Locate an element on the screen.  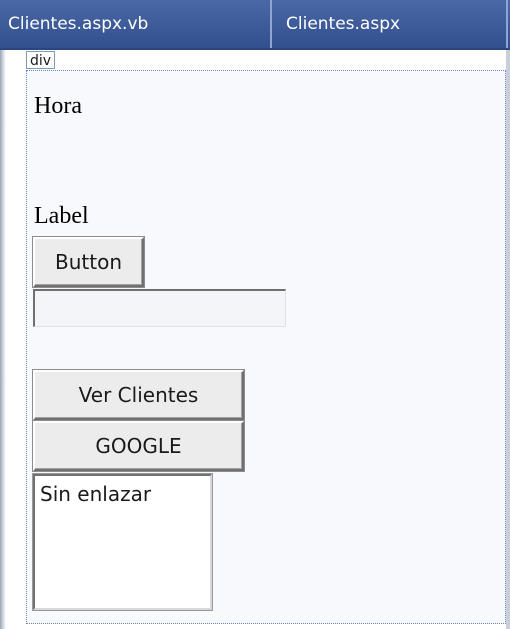
tab-label: Clientes.aspx is located at coordinates (343, 24).